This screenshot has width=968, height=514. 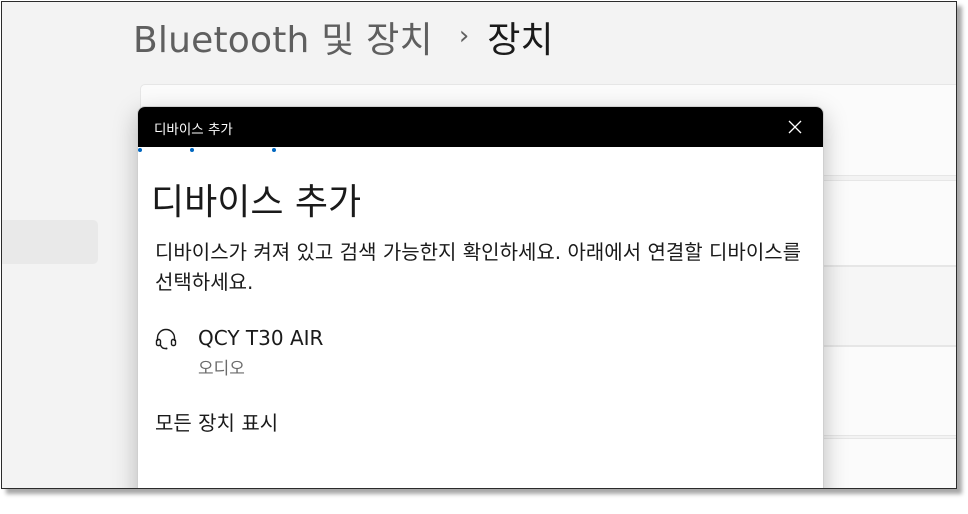 What do you see at coordinates (216, 421) in the screenshot?
I see `show-all-devices-link: 모든 장치 표시` at bounding box center [216, 421].